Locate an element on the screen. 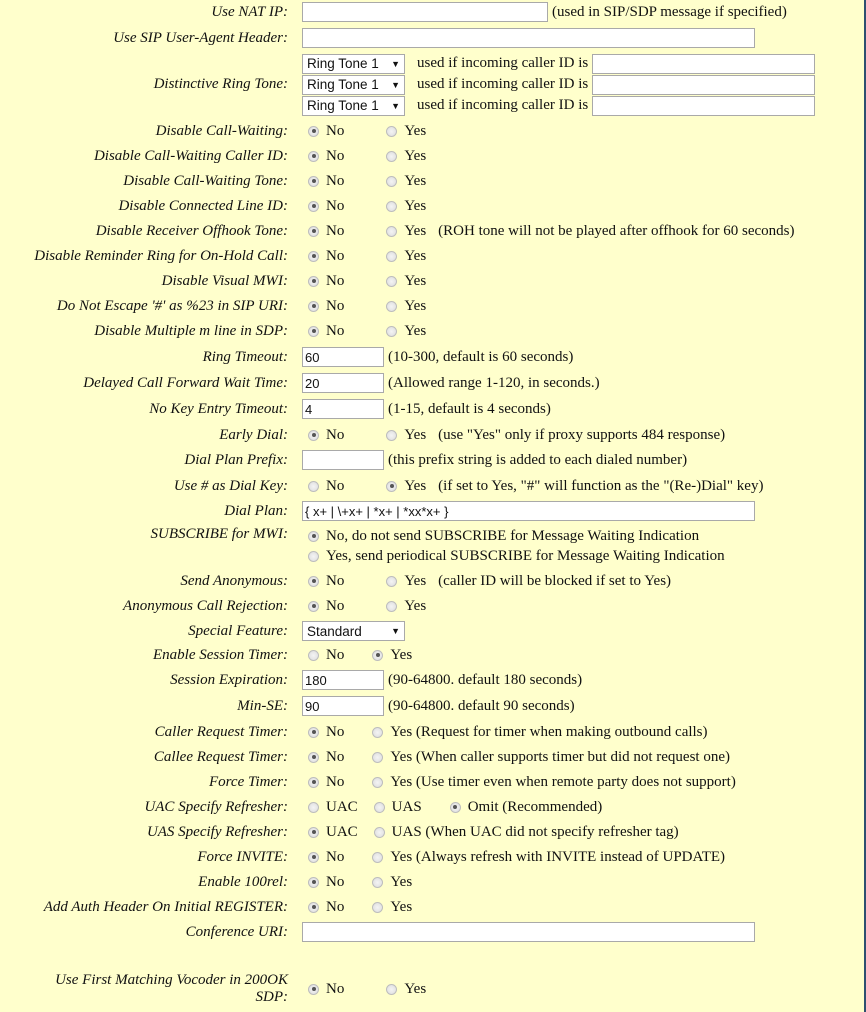 Image resolution: width=866 pixels, height=1012 pixels. disable-roh-tone-yes: Yes is located at coordinates (406, 231).